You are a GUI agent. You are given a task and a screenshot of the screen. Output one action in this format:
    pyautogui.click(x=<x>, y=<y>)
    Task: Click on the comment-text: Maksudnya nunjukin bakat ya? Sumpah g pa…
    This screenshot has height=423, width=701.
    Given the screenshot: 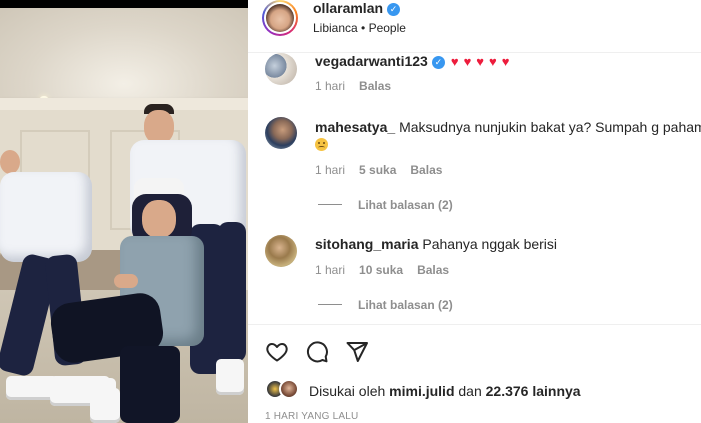 What is the action you would take?
    pyautogui.click(x=550, y=127)
    